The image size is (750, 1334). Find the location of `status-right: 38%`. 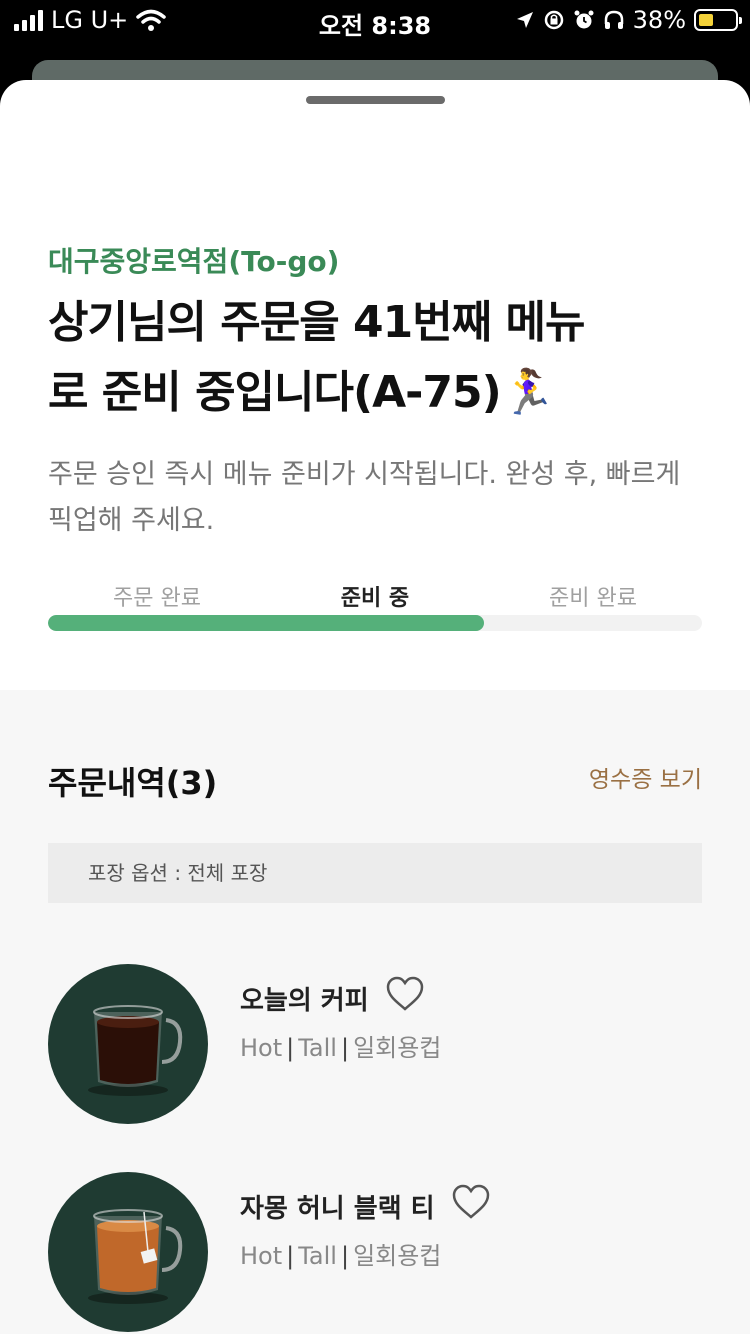

status-right: 38% is located at coordinates (628, 20).